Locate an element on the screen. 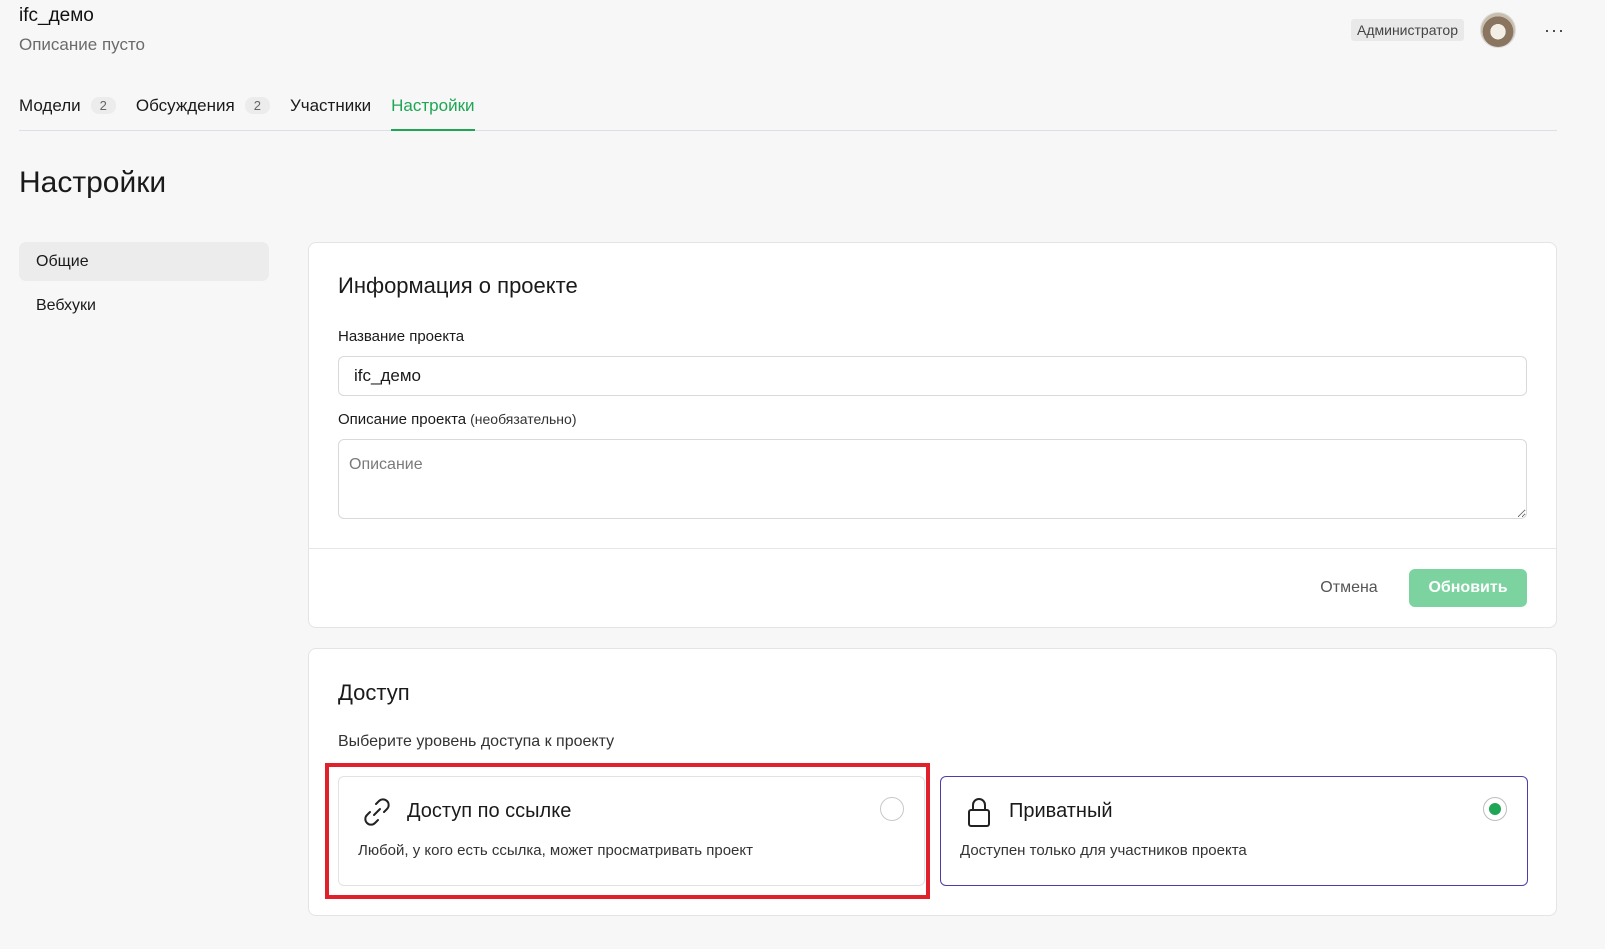 The height and width of the screenshot is (949, 1605). role-badge: Администратор is located at coordinates (1408, 30).